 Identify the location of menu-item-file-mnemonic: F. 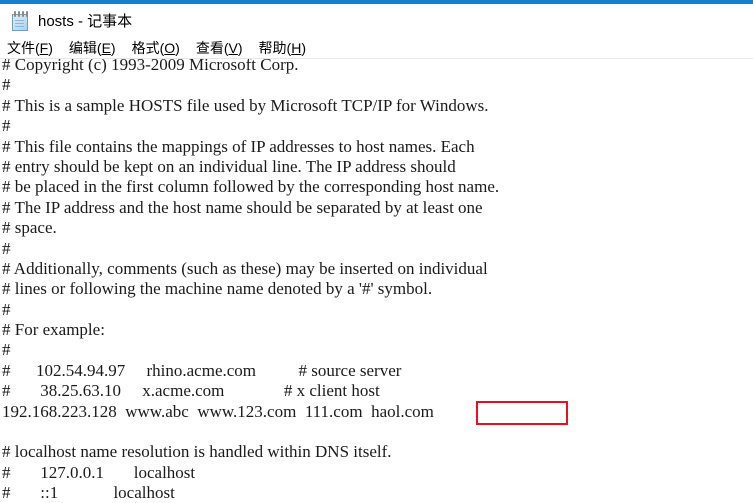
(44, 48).